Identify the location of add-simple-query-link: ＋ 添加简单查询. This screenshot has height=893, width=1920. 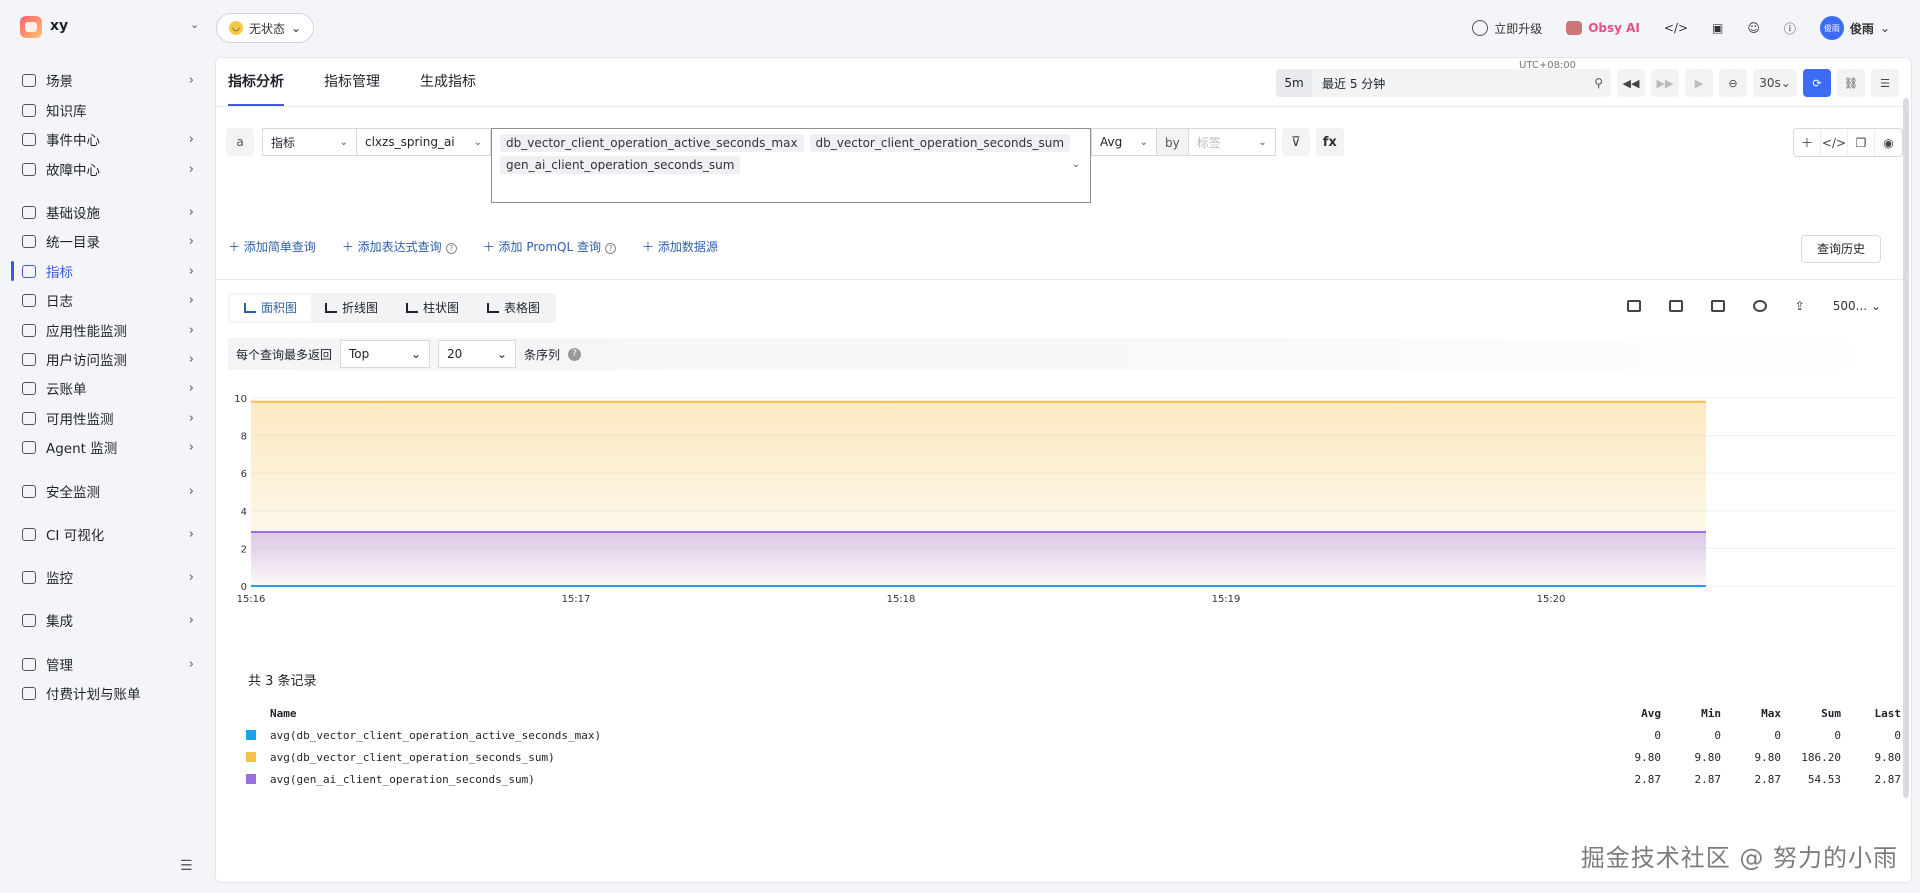
(272, 246).